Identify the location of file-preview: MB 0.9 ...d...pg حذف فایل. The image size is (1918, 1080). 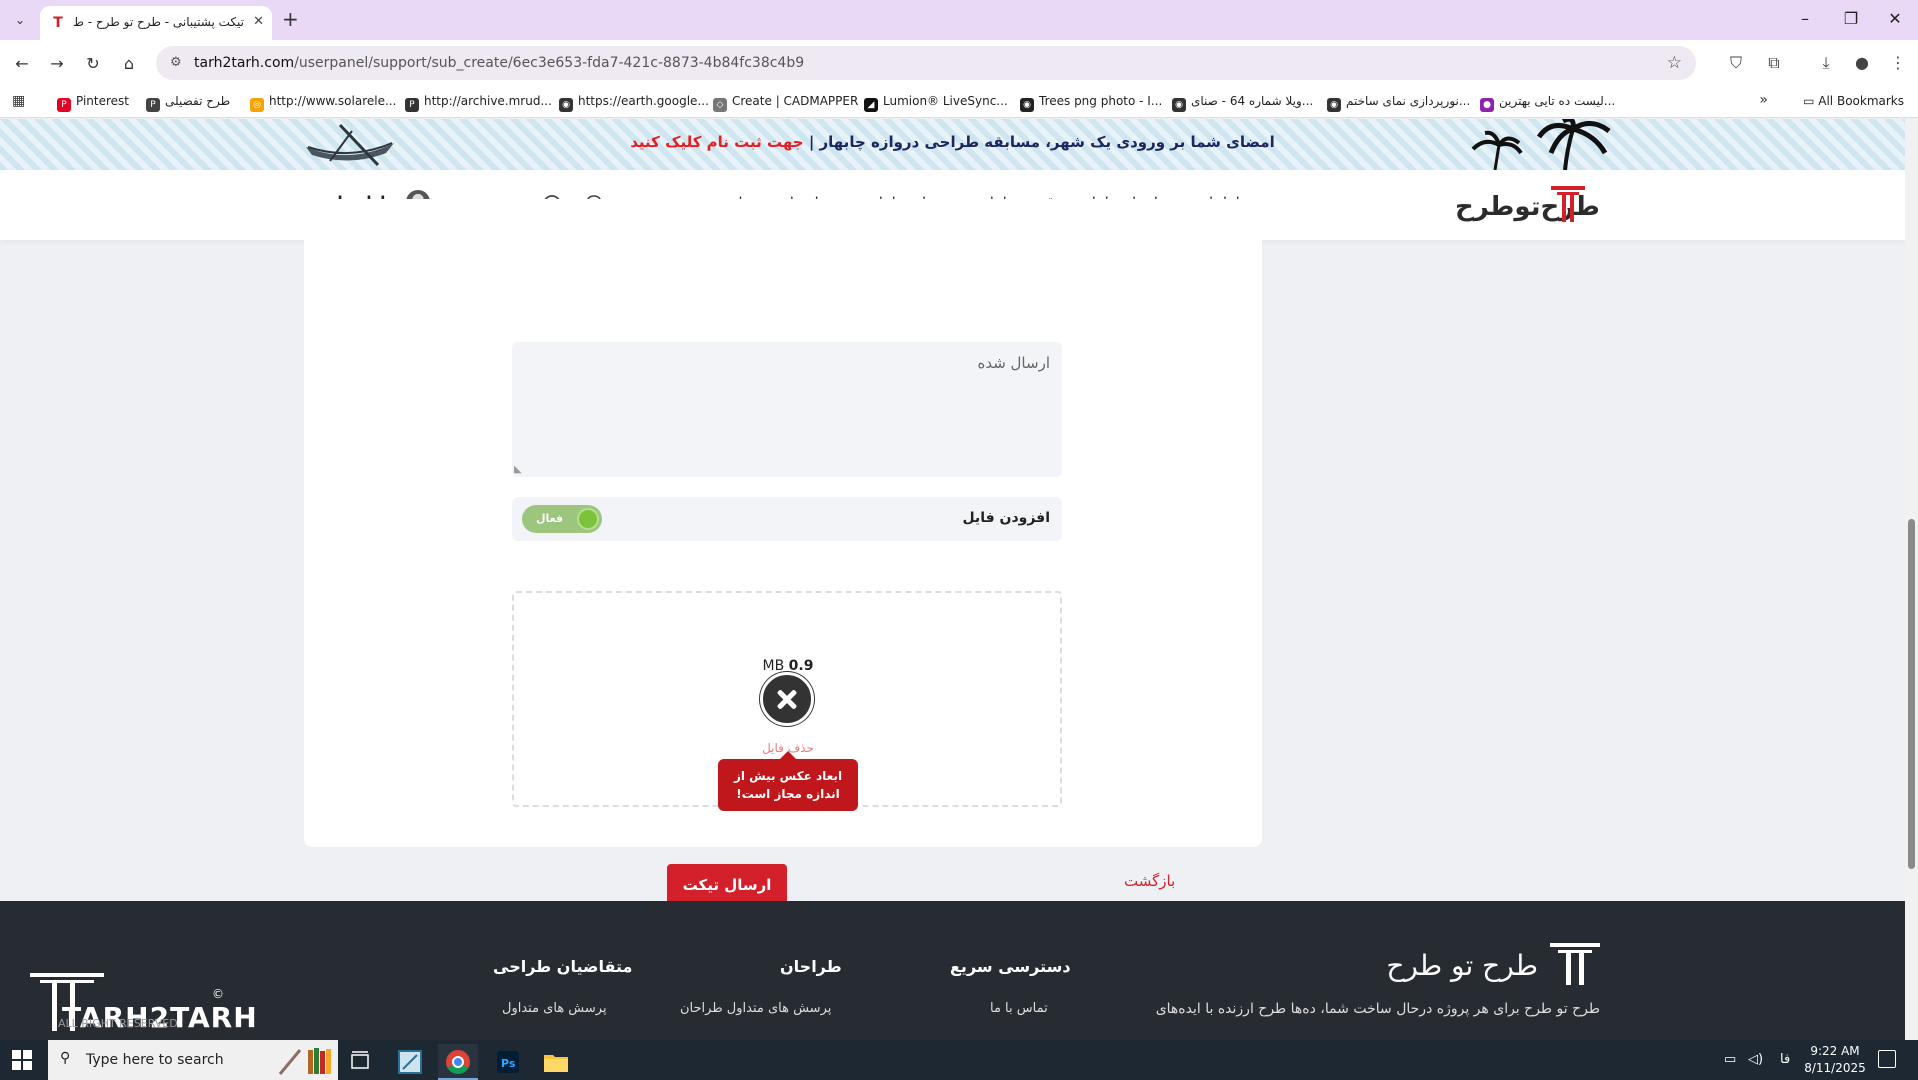
(788, 703).